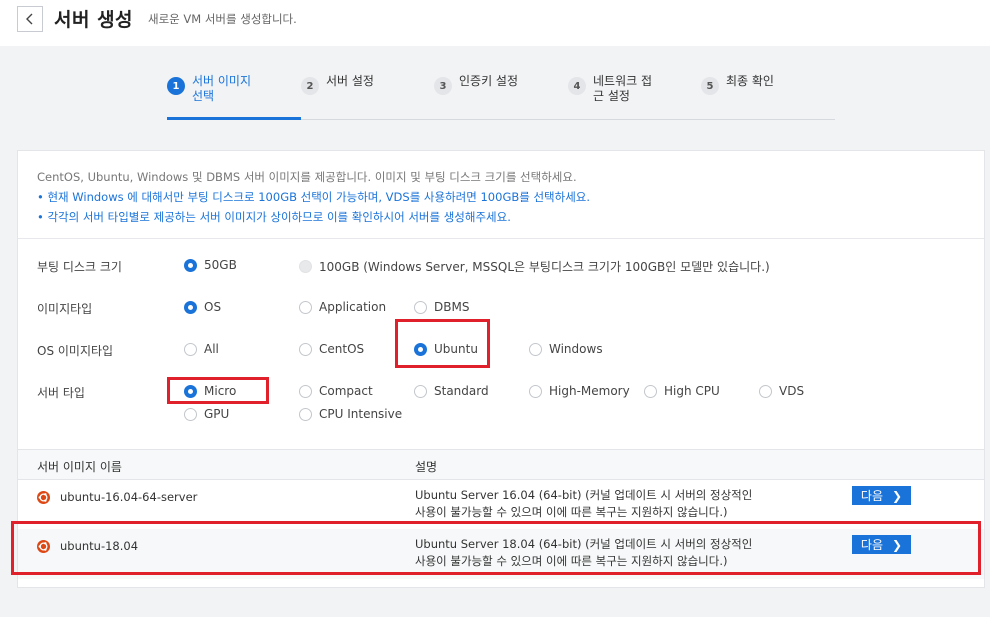 The image size is (990, 617). Describe the element at coordinates (426, 467) in the screenshot. I see `col-header-desc: 설명` at that location.